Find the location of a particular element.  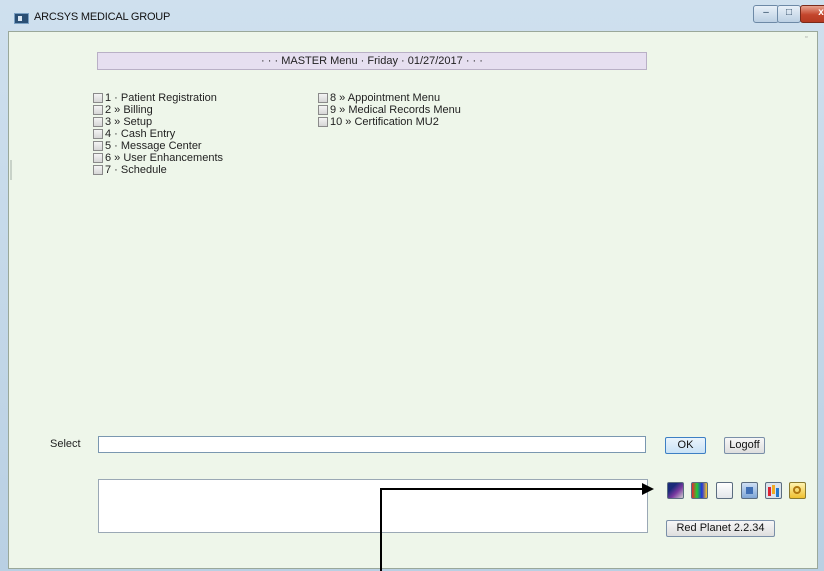

menu-item-patient-registration: 1 · Patient Registration is located at coordinates (158, 98).